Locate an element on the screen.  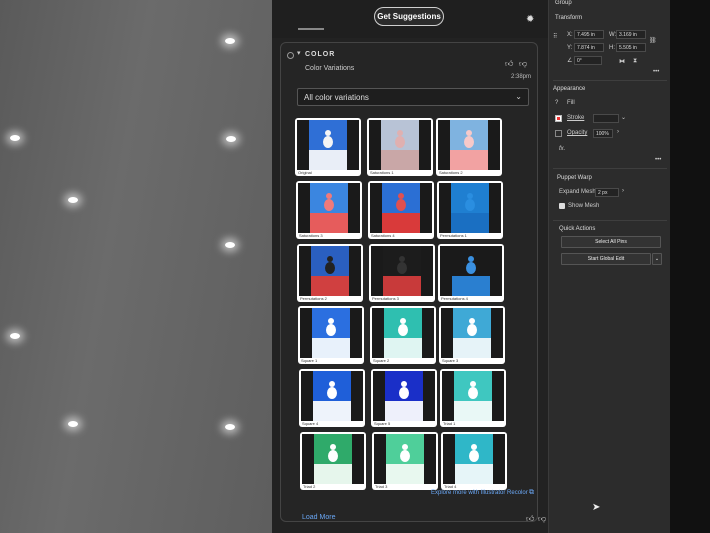
variation-tile: Permutations 3 is located at coordinates (402, 273).